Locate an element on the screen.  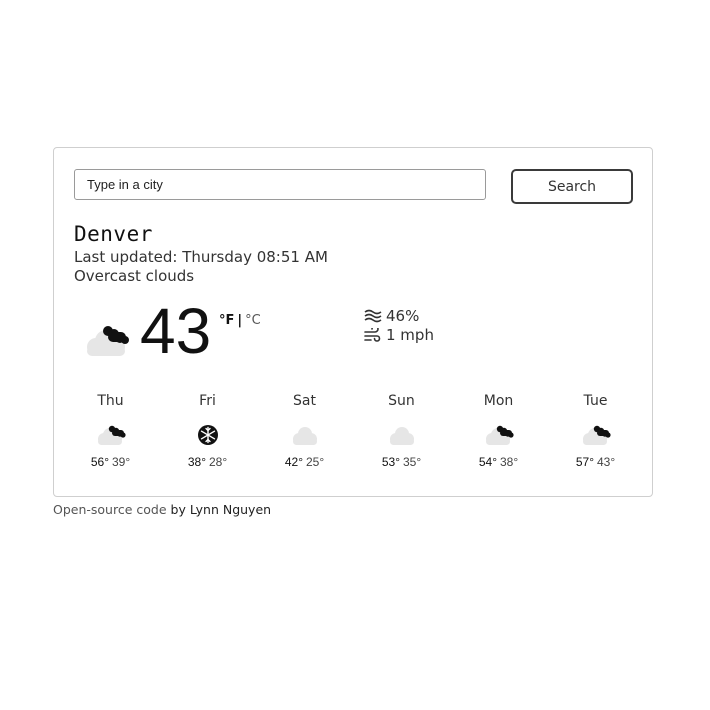
forecast-day-name: Sun is located at coordinates (401, 401).